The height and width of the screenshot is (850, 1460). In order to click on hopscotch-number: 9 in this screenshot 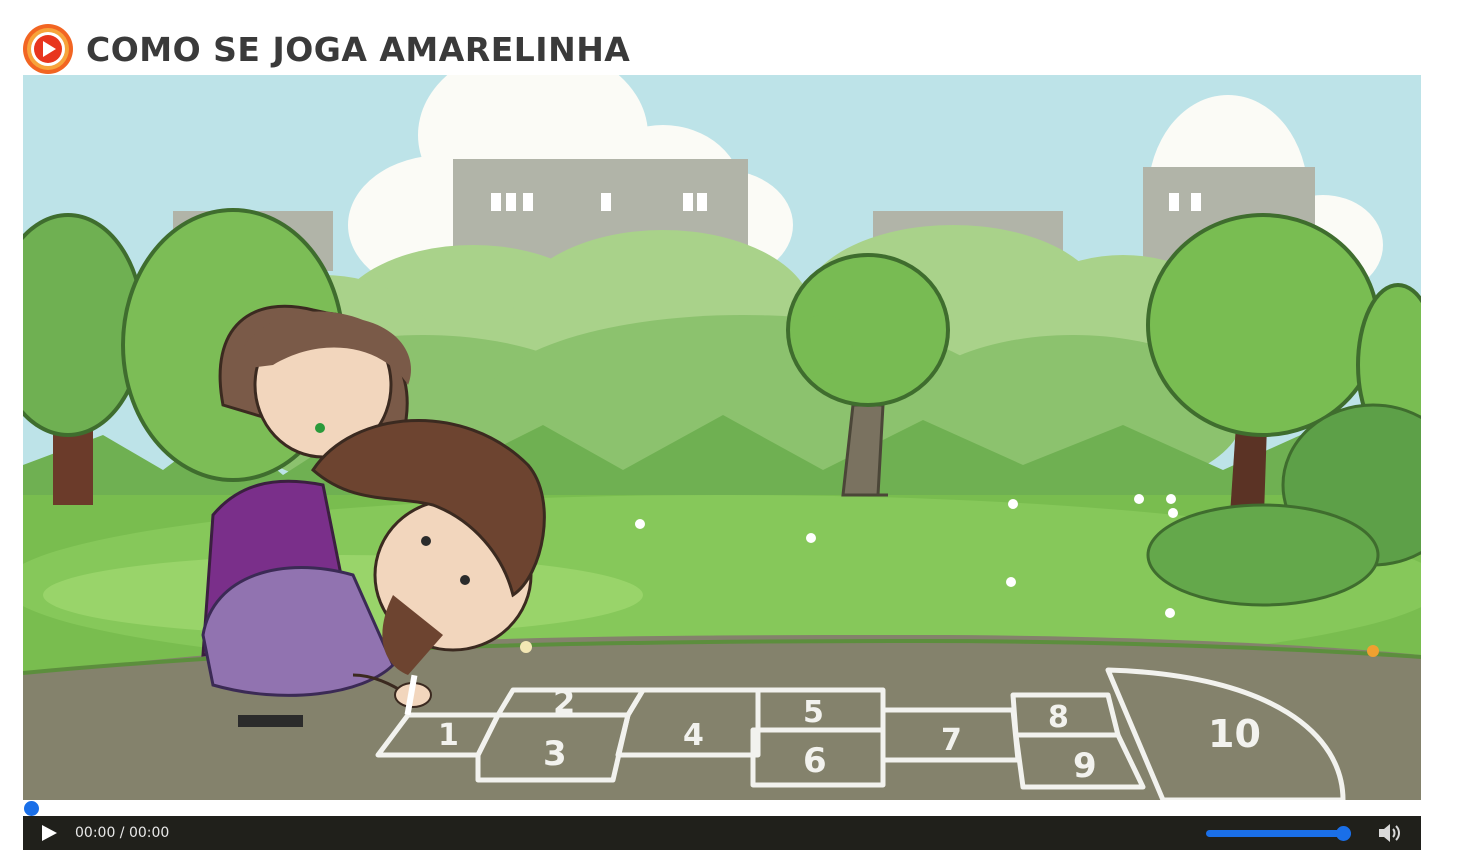, I will do `click(1085, 766)`.